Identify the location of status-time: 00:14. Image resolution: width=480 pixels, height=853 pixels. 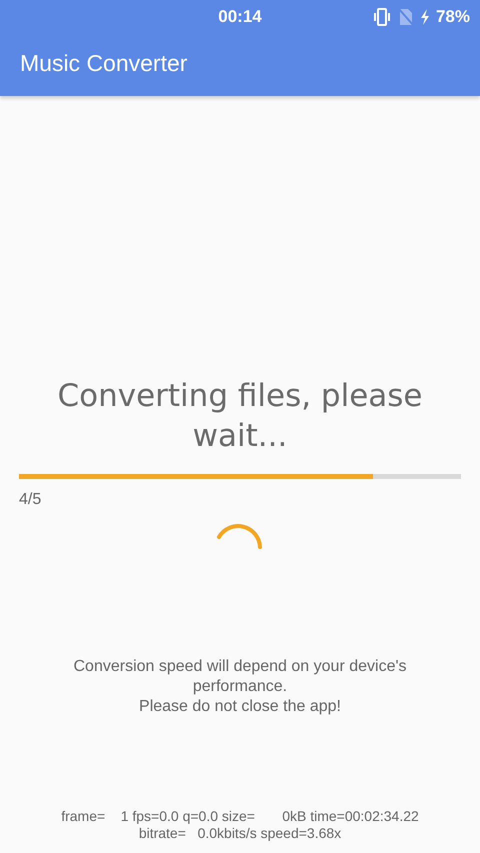
(240, 17).